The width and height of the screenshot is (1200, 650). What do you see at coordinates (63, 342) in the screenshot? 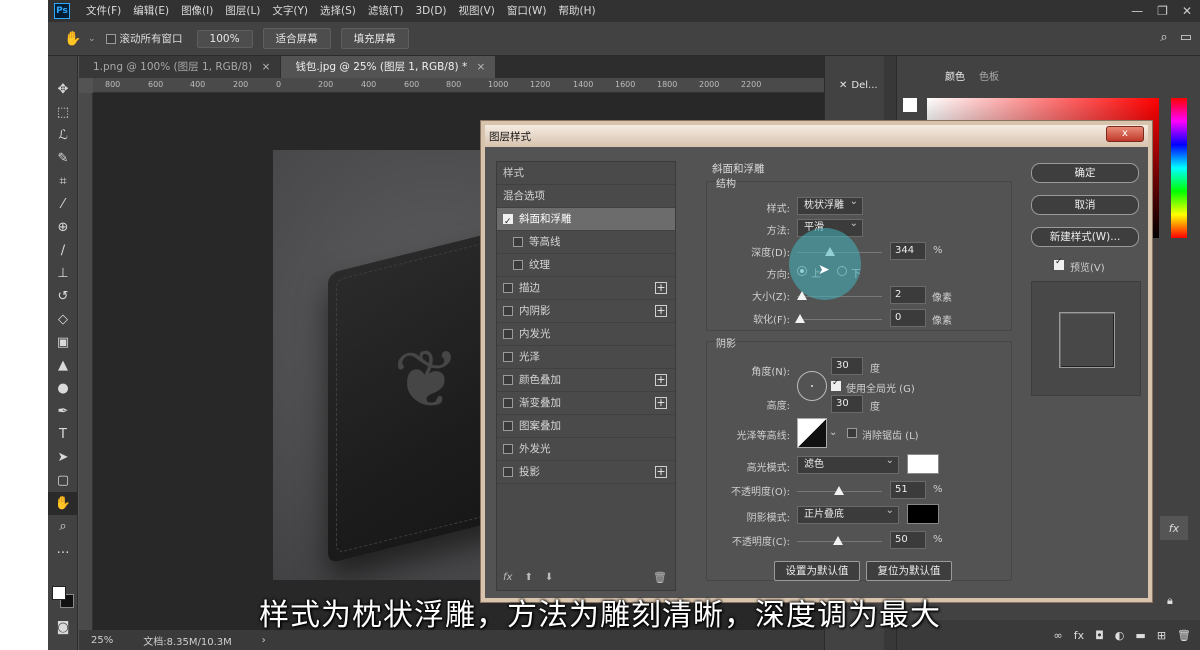
I see `gradient-tool-icon: ▣` at bounding box center [63, 342].